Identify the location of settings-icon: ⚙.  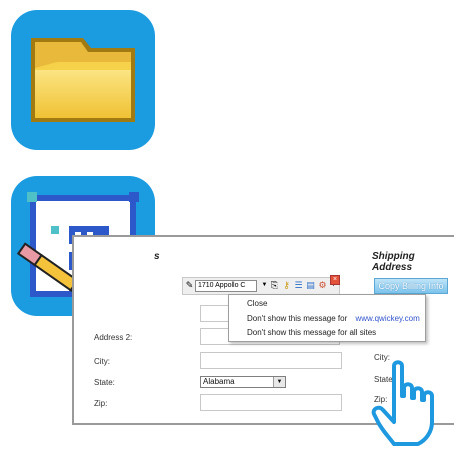
(322, 285).